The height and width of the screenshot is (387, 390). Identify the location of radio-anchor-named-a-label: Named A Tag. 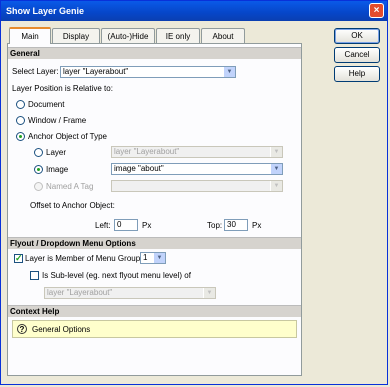
(70, 186).